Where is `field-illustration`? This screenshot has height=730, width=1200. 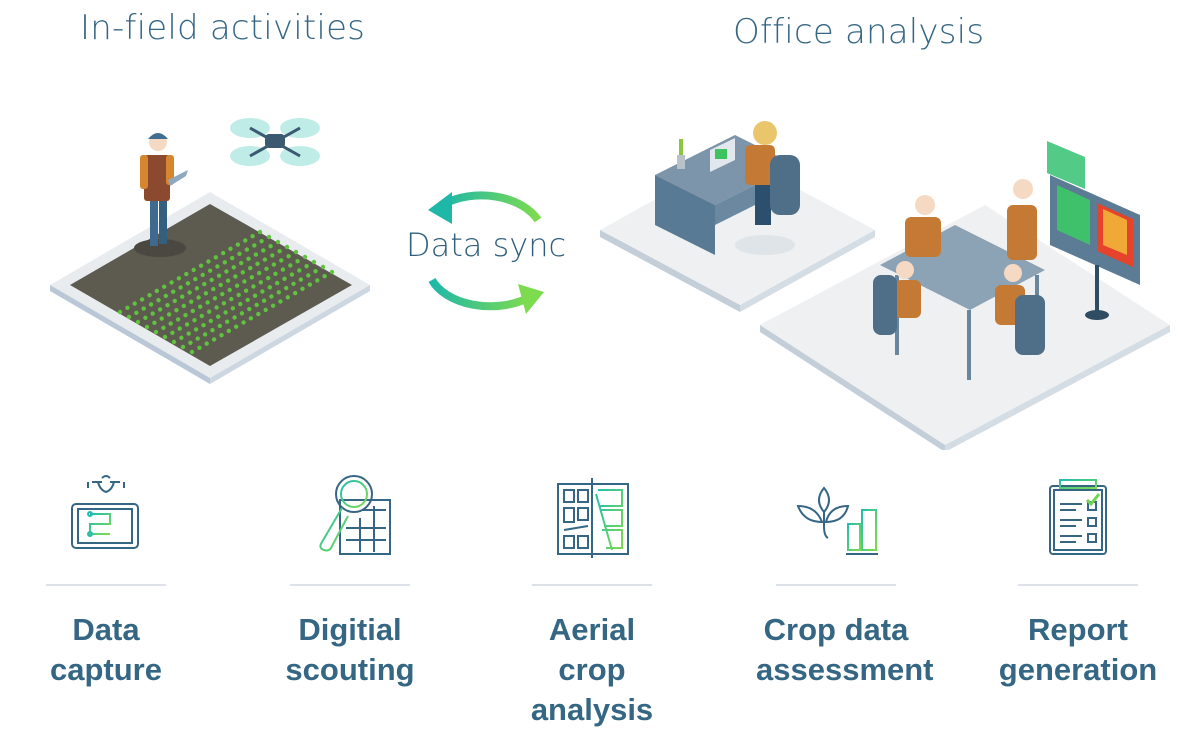 field-illustration is located at coordinates (210, 251).